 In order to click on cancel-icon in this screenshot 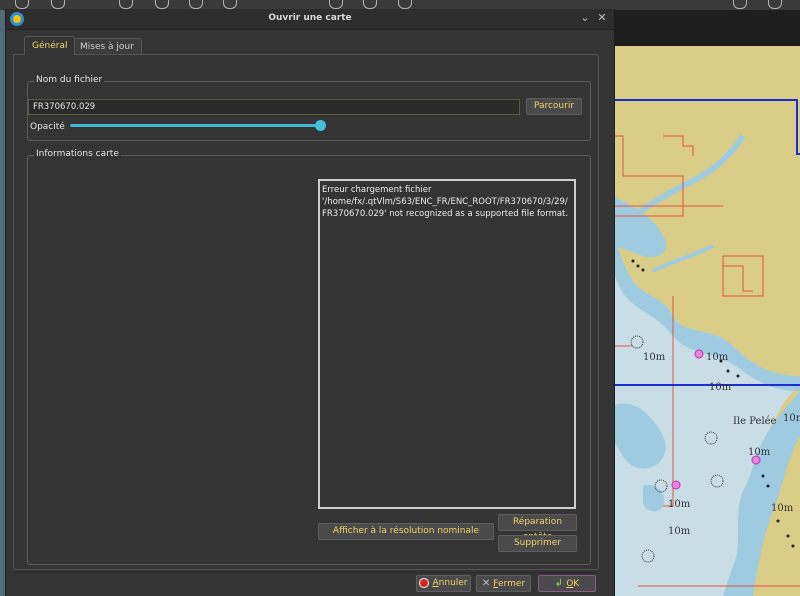, I will do `click(424, 582)`.